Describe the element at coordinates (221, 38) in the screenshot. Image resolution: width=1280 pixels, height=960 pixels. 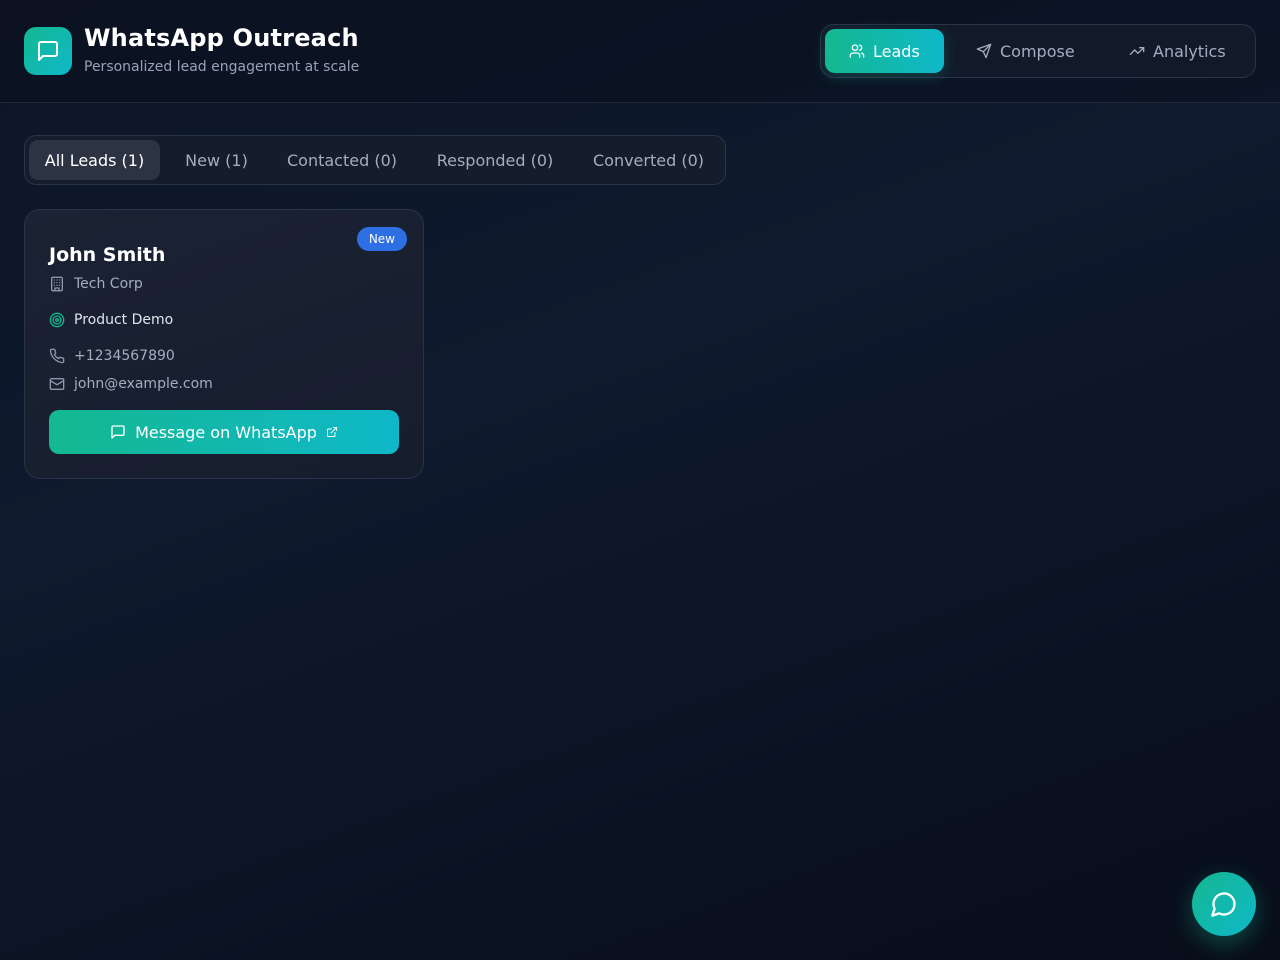
I see `app-title: WhatsApp Outreach` at that location.